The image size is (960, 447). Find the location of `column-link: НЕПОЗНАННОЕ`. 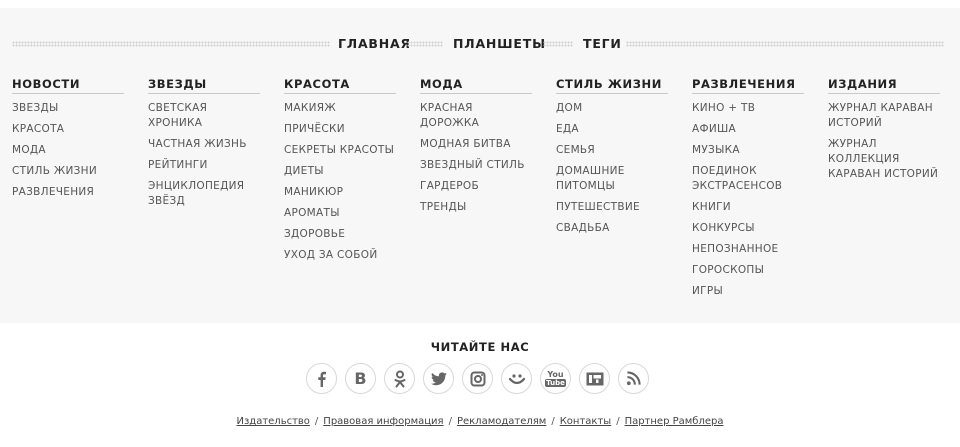

column-link: НЕПОЗНАННОЕ is located at coordinates (748, 249).